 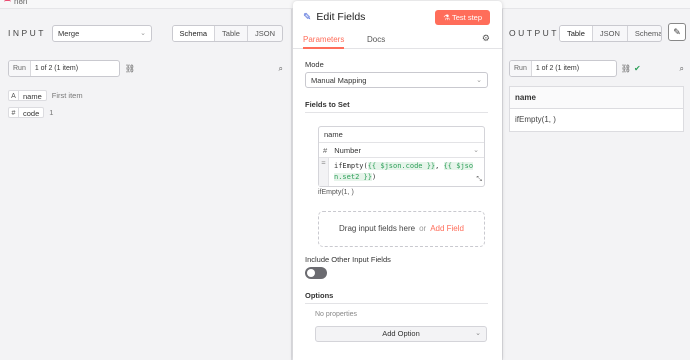 What do you see at coordinates (348, 259) in the screenshot?
I see `include-fields-label: Include Other Input Fields` at bounding box center [348, 259].